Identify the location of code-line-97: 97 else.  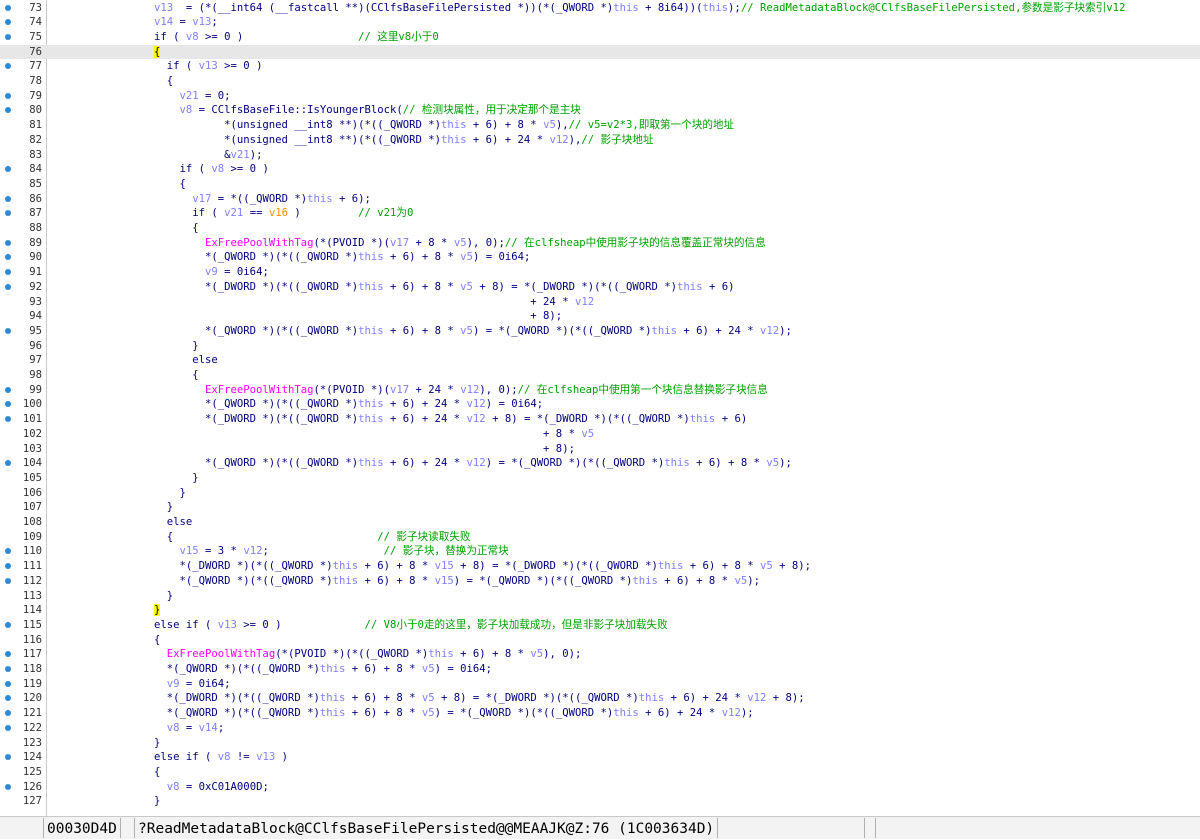
(600, 360).